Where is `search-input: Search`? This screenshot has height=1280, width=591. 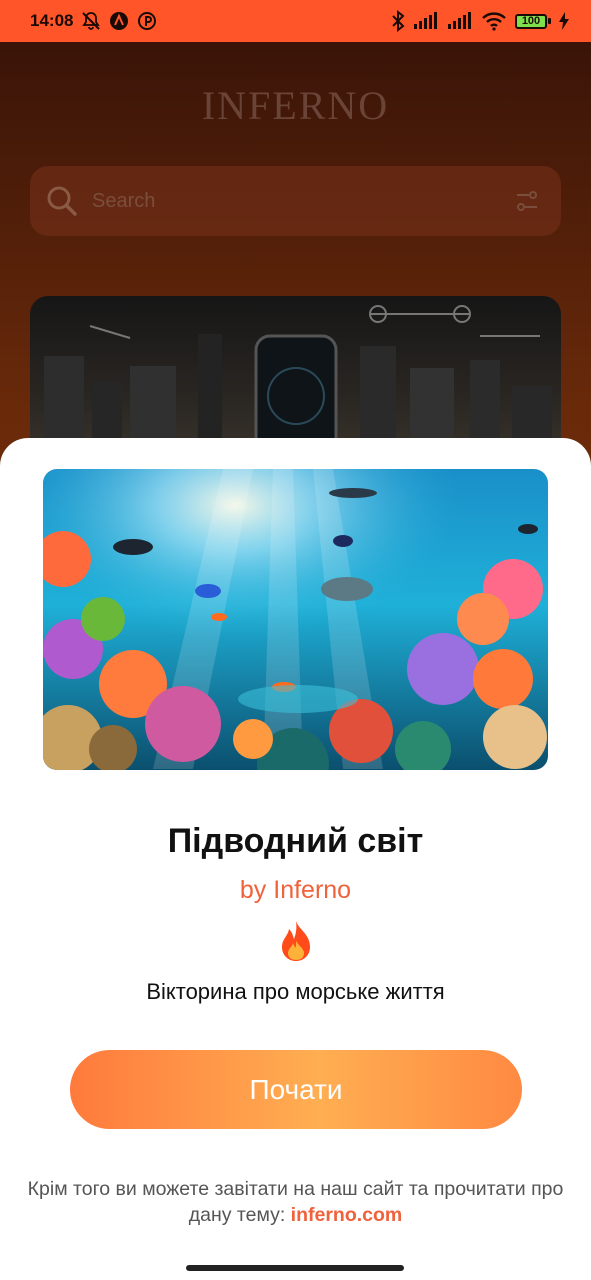
search-input: Search is located at coordinates (123, 201).